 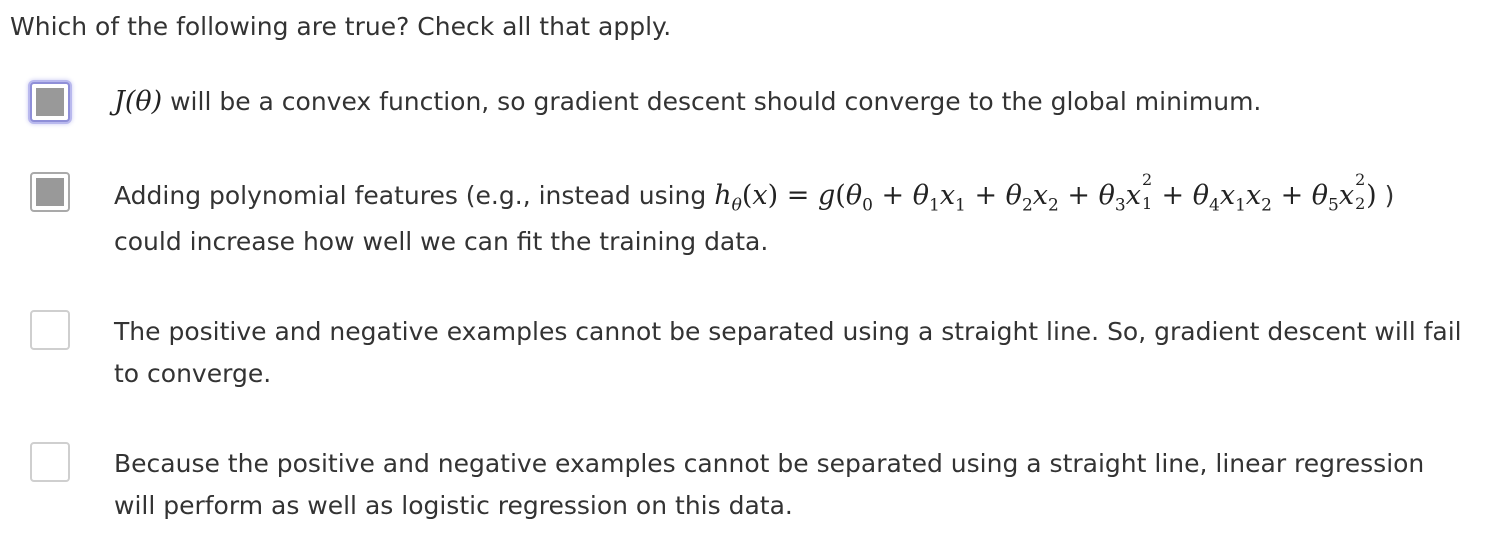 I want to click on option-3-checkbox, so click(x=50, y=330).